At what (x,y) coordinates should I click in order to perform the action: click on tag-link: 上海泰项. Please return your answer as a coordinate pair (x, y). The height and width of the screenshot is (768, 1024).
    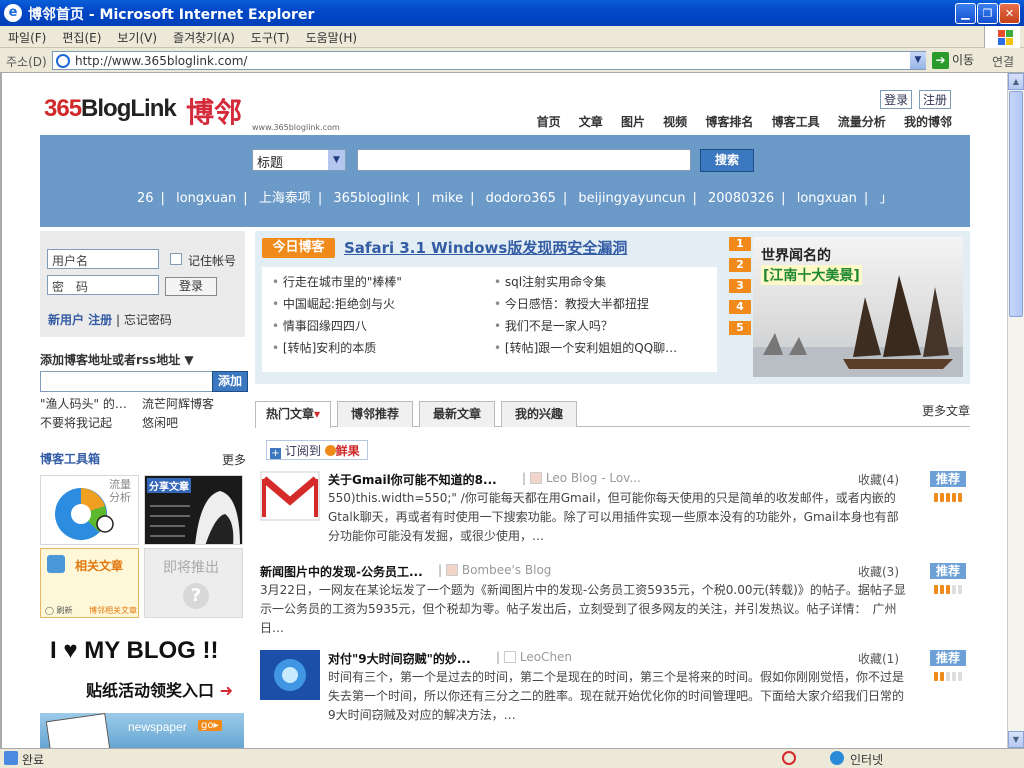
    Looking at the image, I should click on (285, 198).